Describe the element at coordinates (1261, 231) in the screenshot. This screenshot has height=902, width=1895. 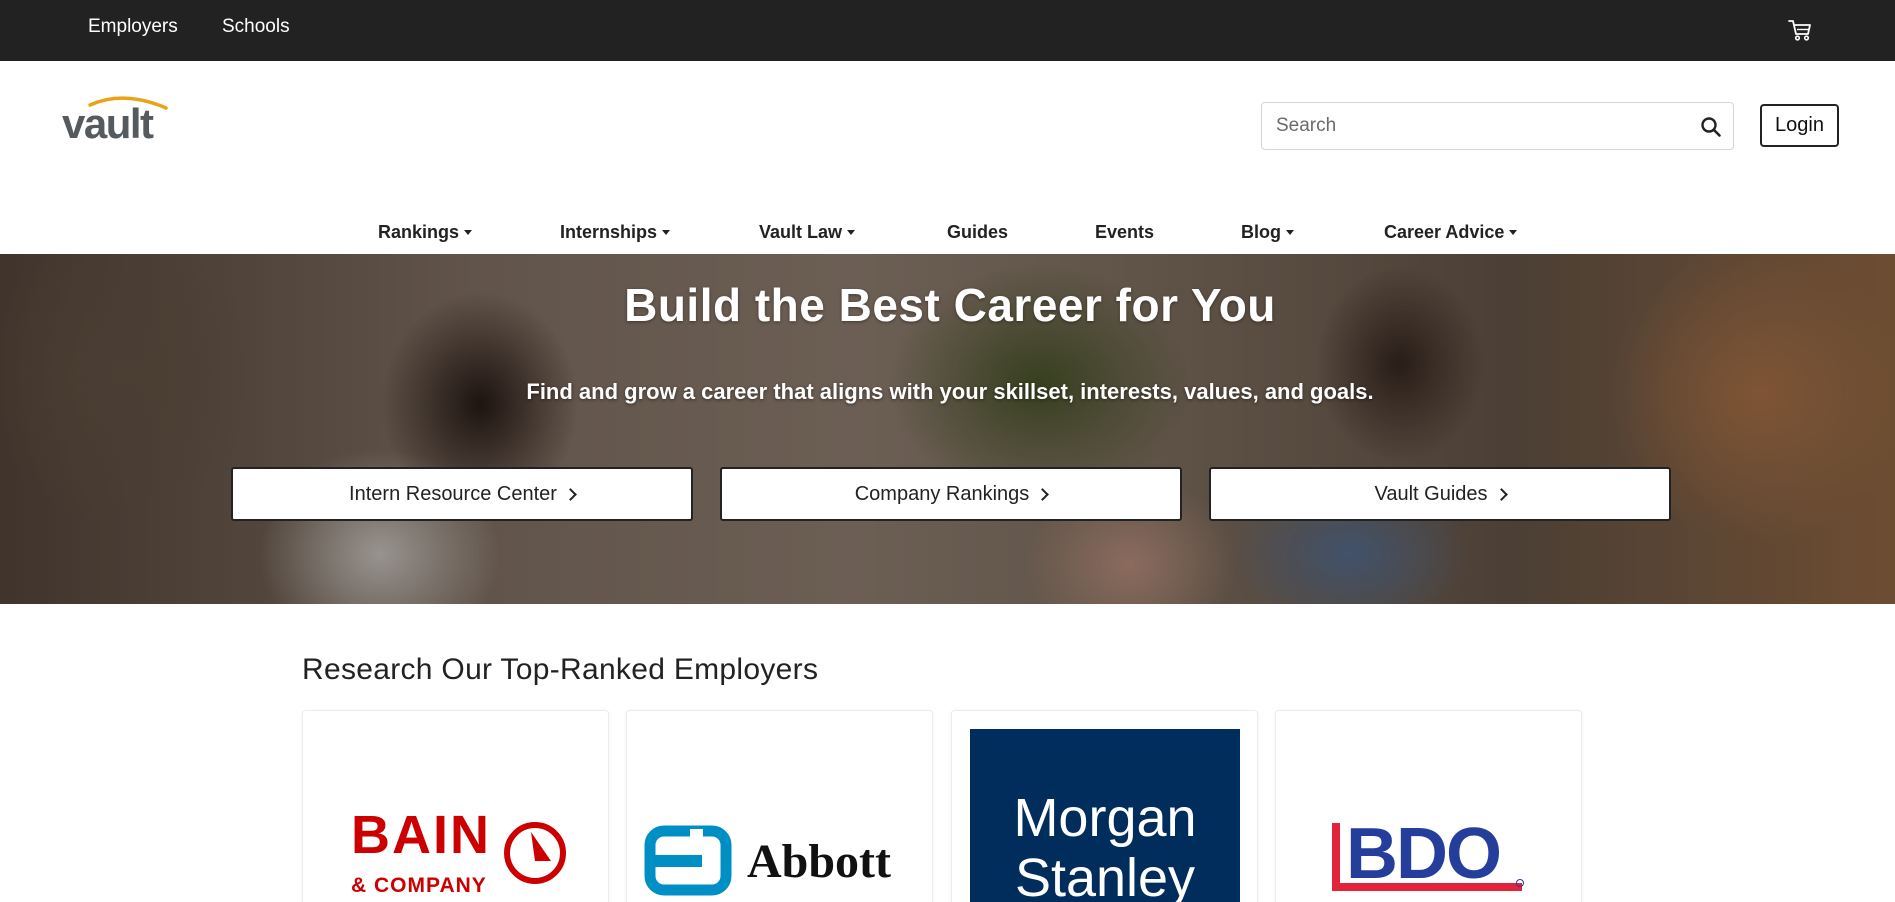
I see `nav-item-label: Blog` at that location.